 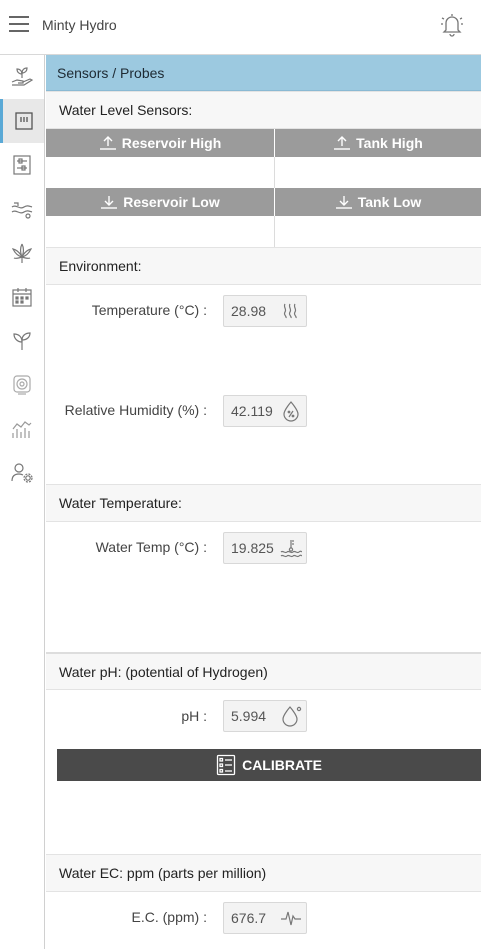 I want to click on sidebar-item-controls, so click(x=22, y=165).